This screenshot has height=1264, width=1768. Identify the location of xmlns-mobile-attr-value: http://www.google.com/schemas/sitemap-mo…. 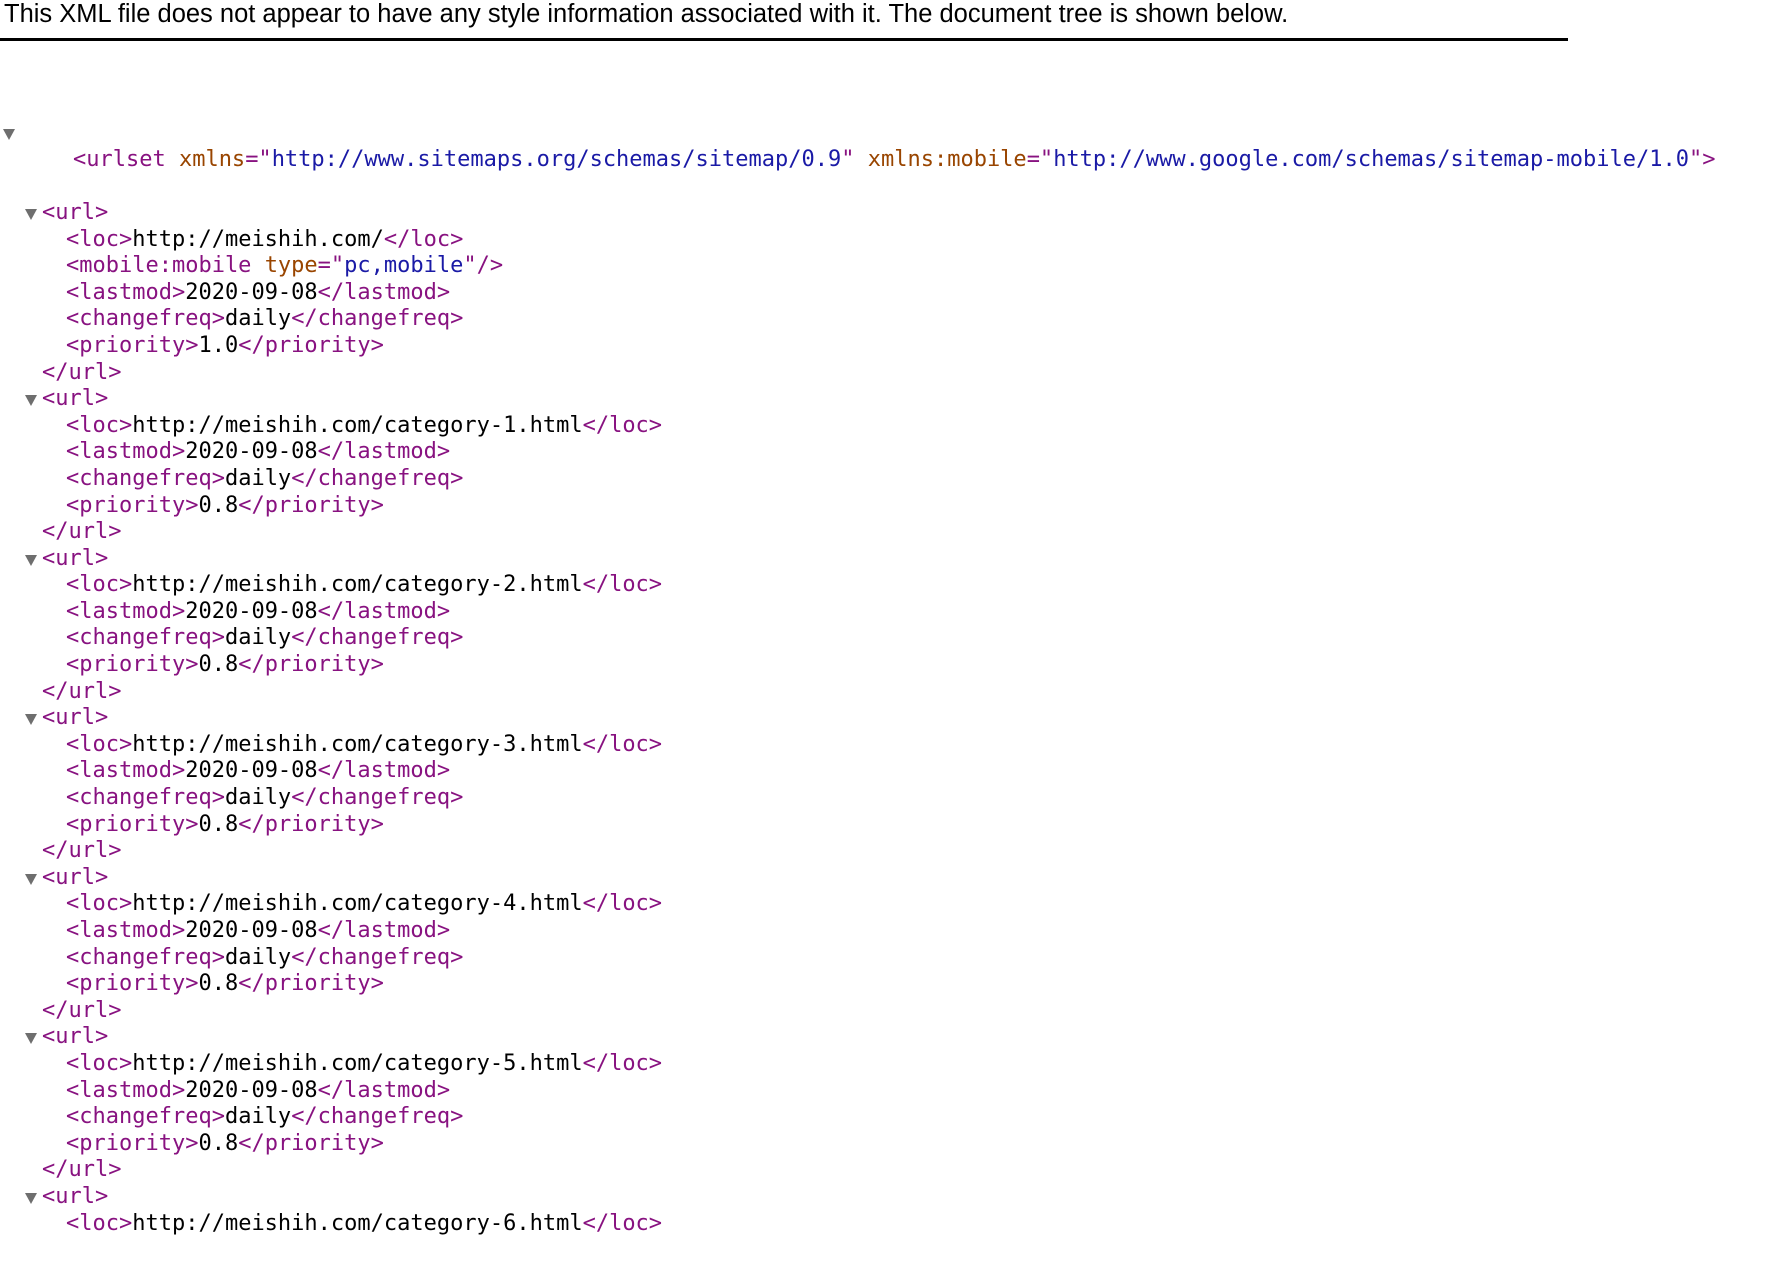
(1371, 159).